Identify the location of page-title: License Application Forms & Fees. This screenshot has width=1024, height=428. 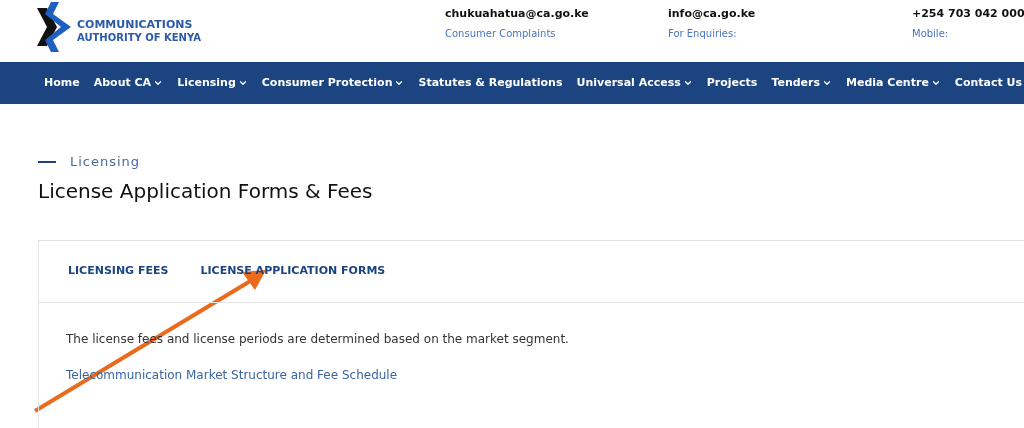
(206, 191).